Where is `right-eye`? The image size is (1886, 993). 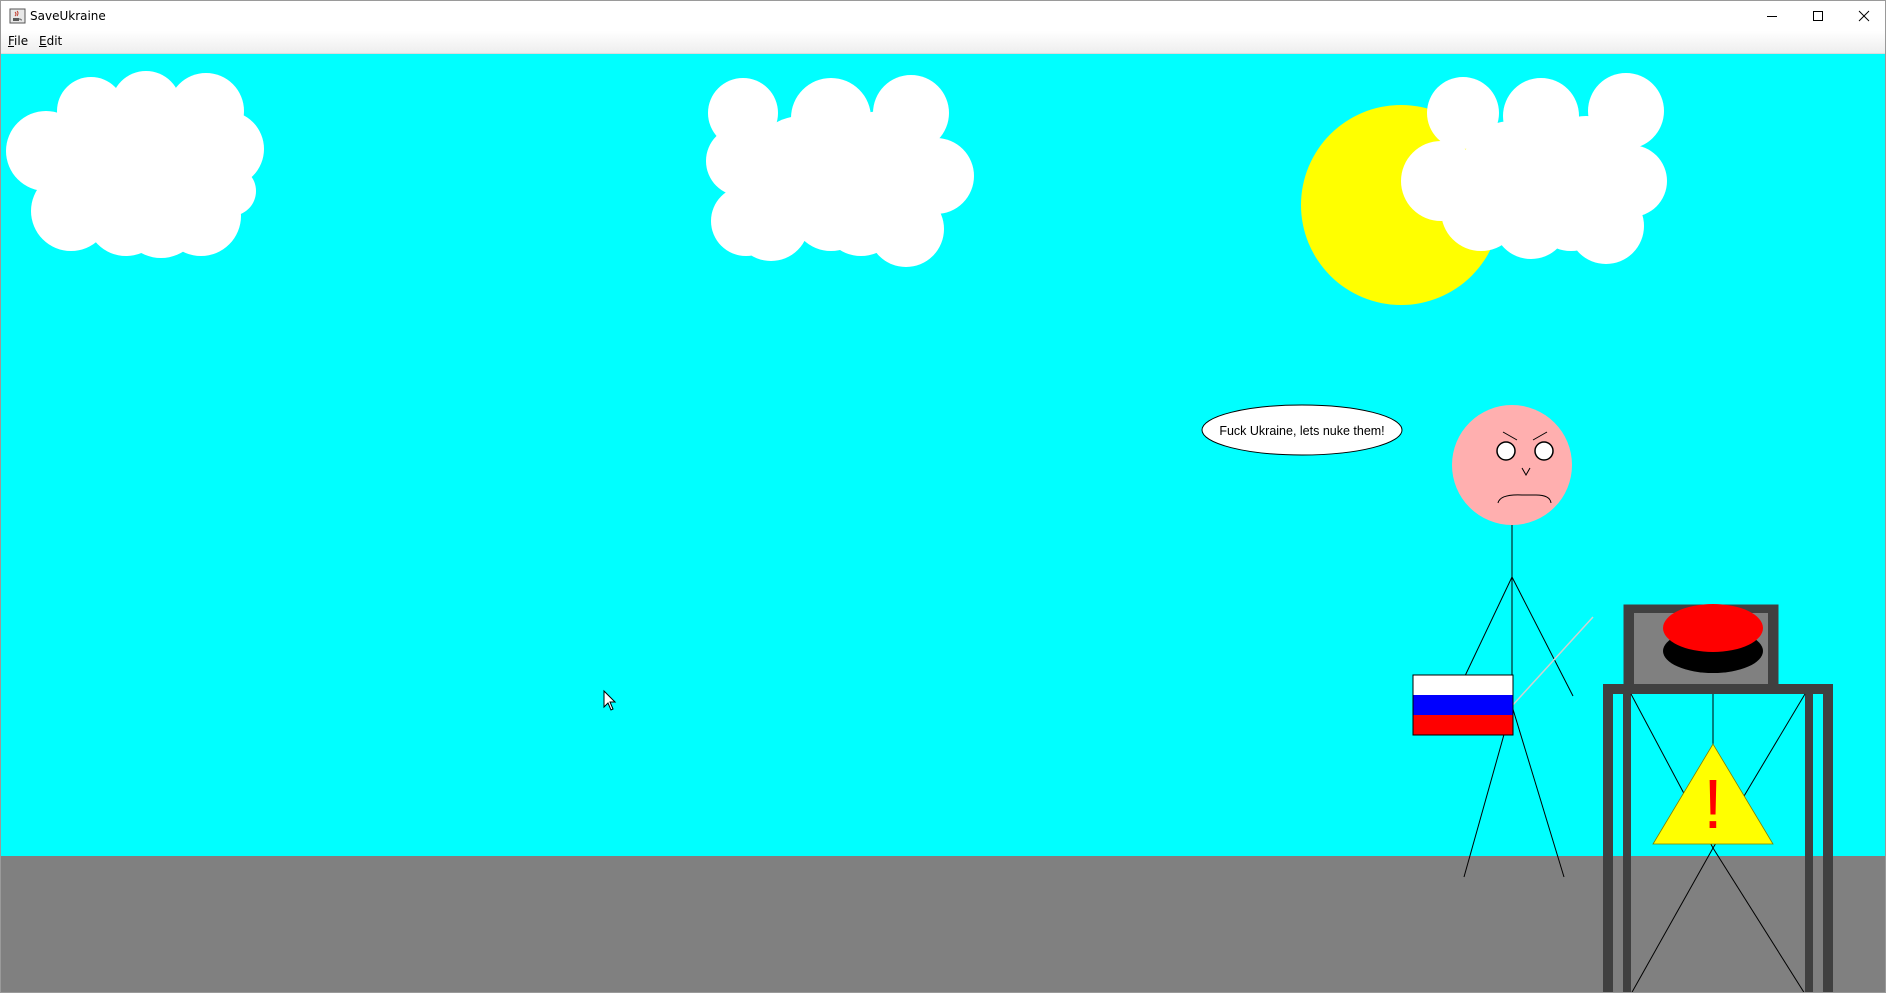 right-eye is located at coordinates (1544, 451).